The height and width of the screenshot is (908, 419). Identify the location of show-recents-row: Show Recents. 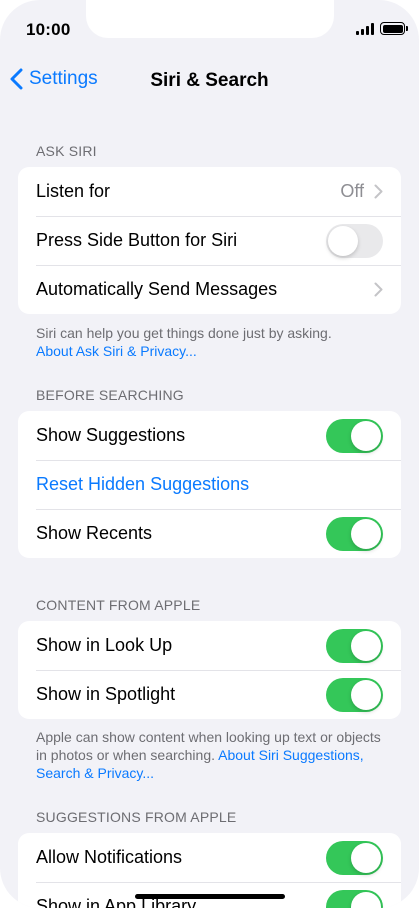
(209, 533).